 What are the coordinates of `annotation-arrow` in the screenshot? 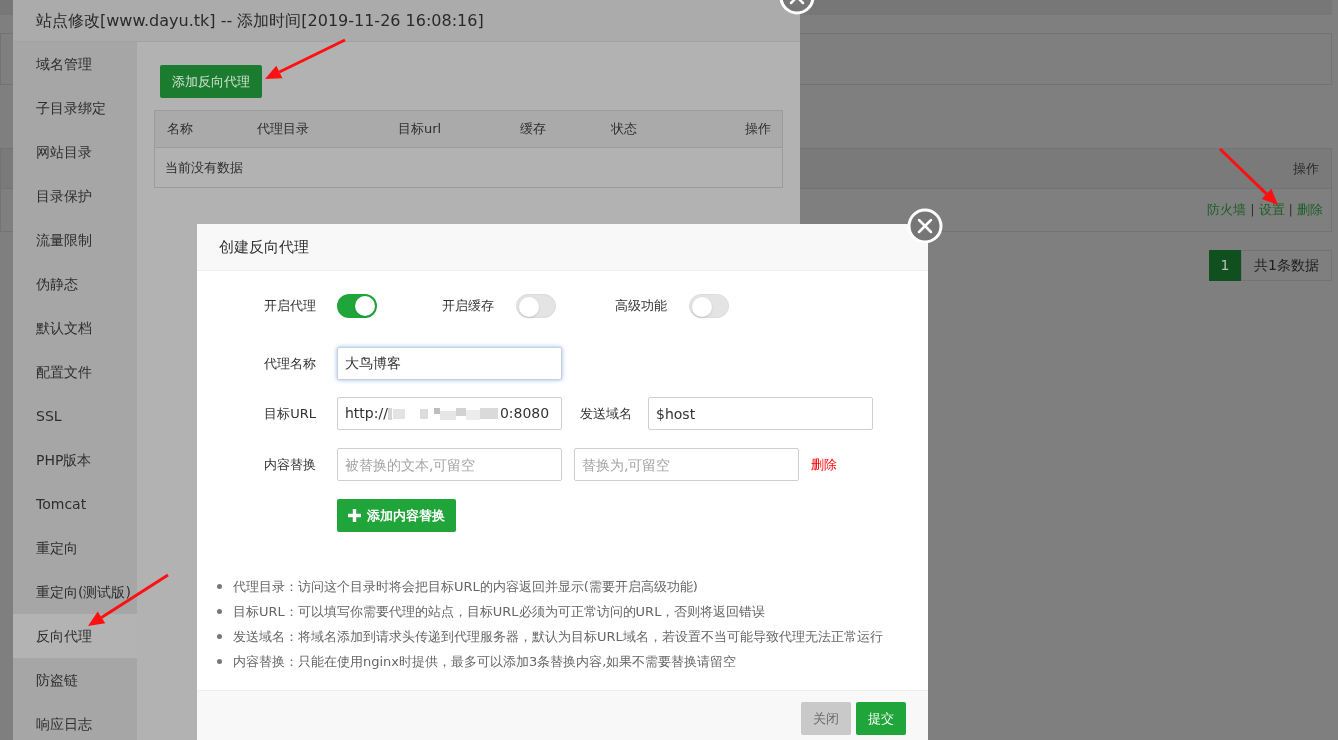 It's located at (1248, 176).